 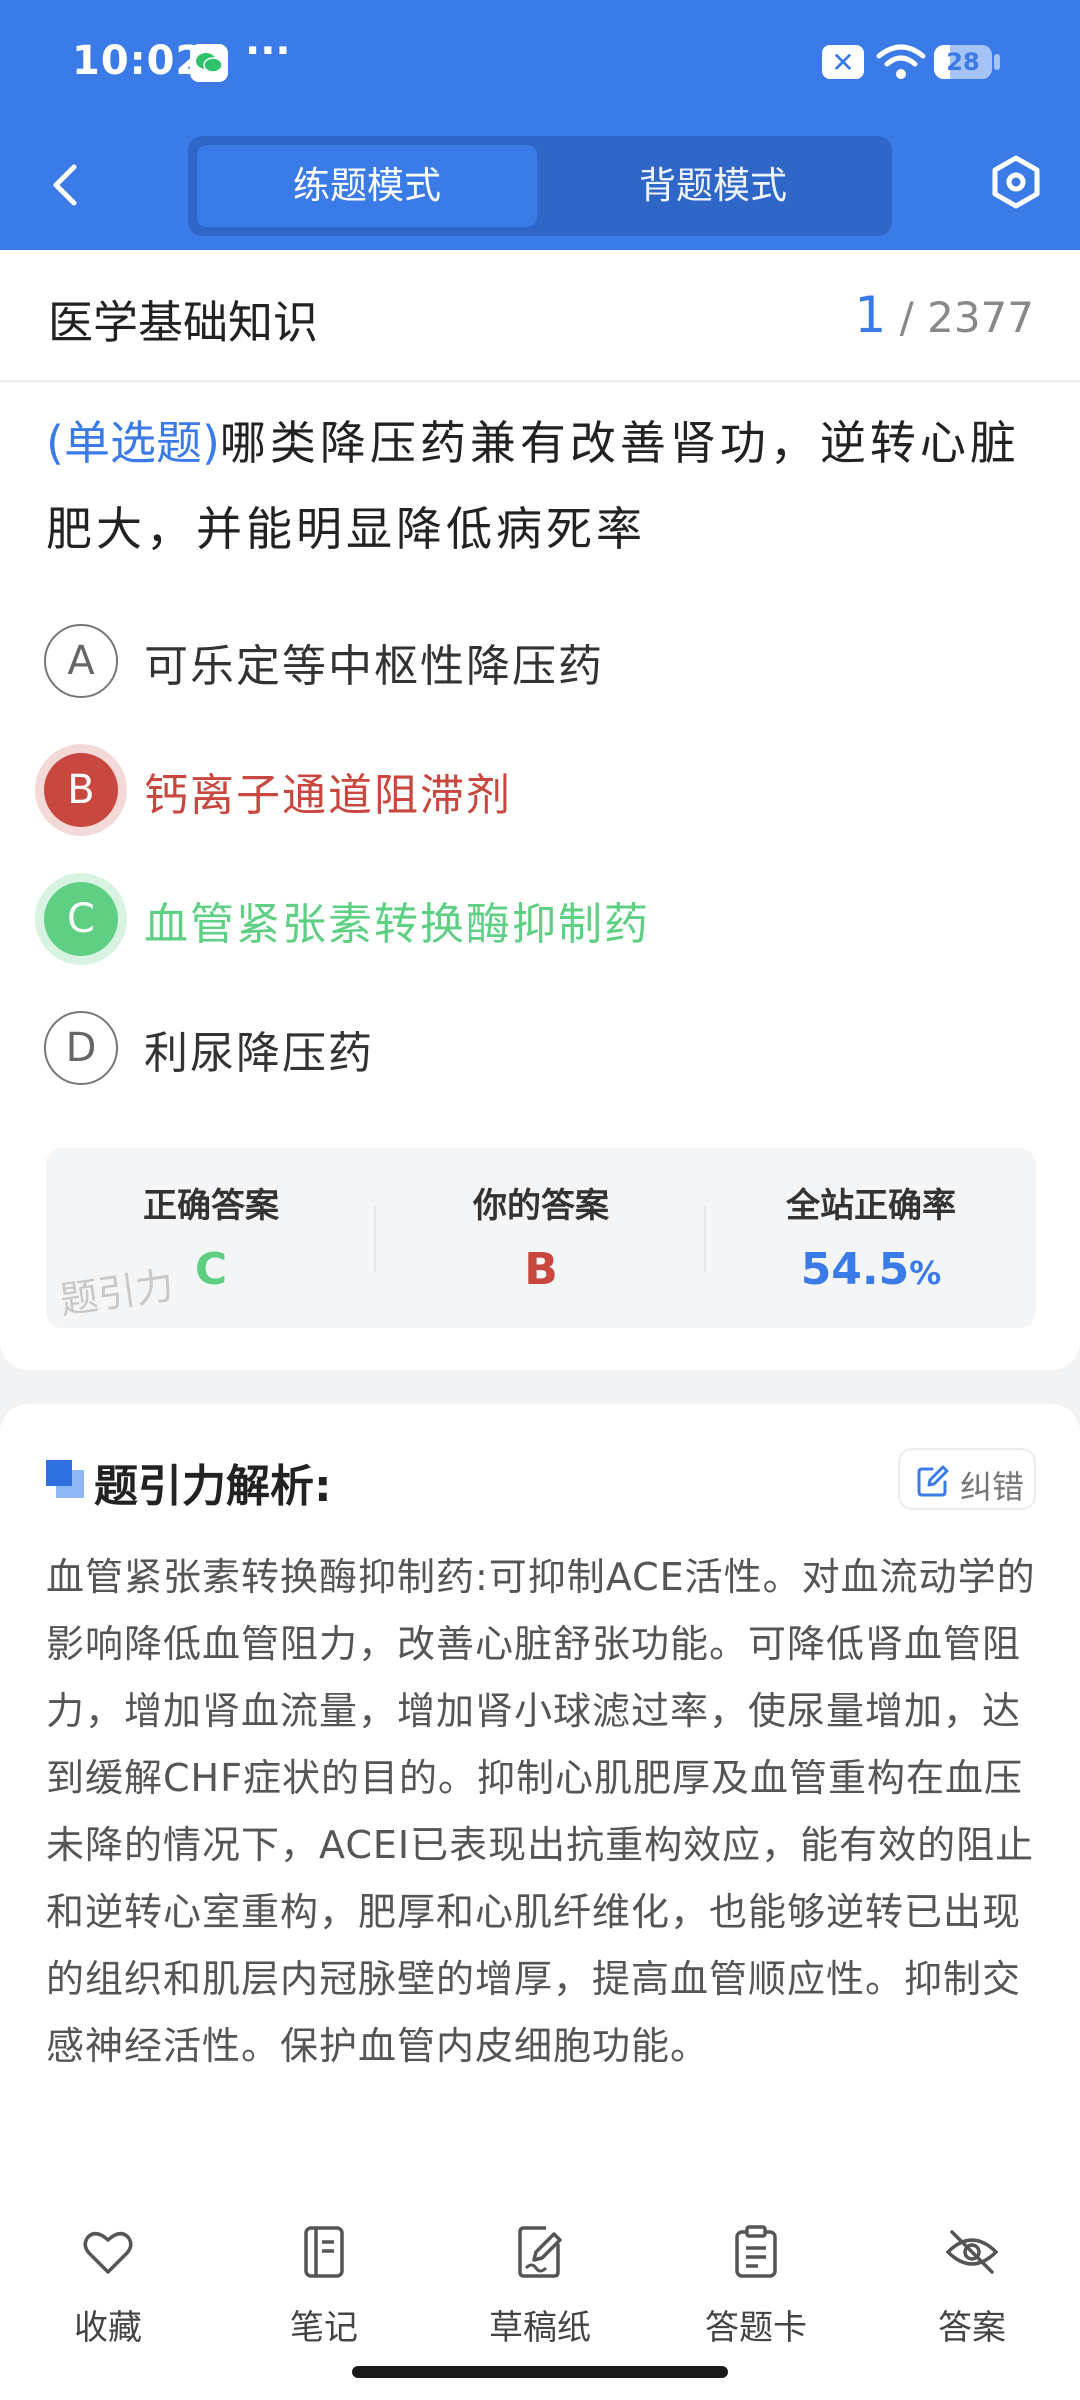 I want to click on battery-icon: 28, so click(x=963, y=62).